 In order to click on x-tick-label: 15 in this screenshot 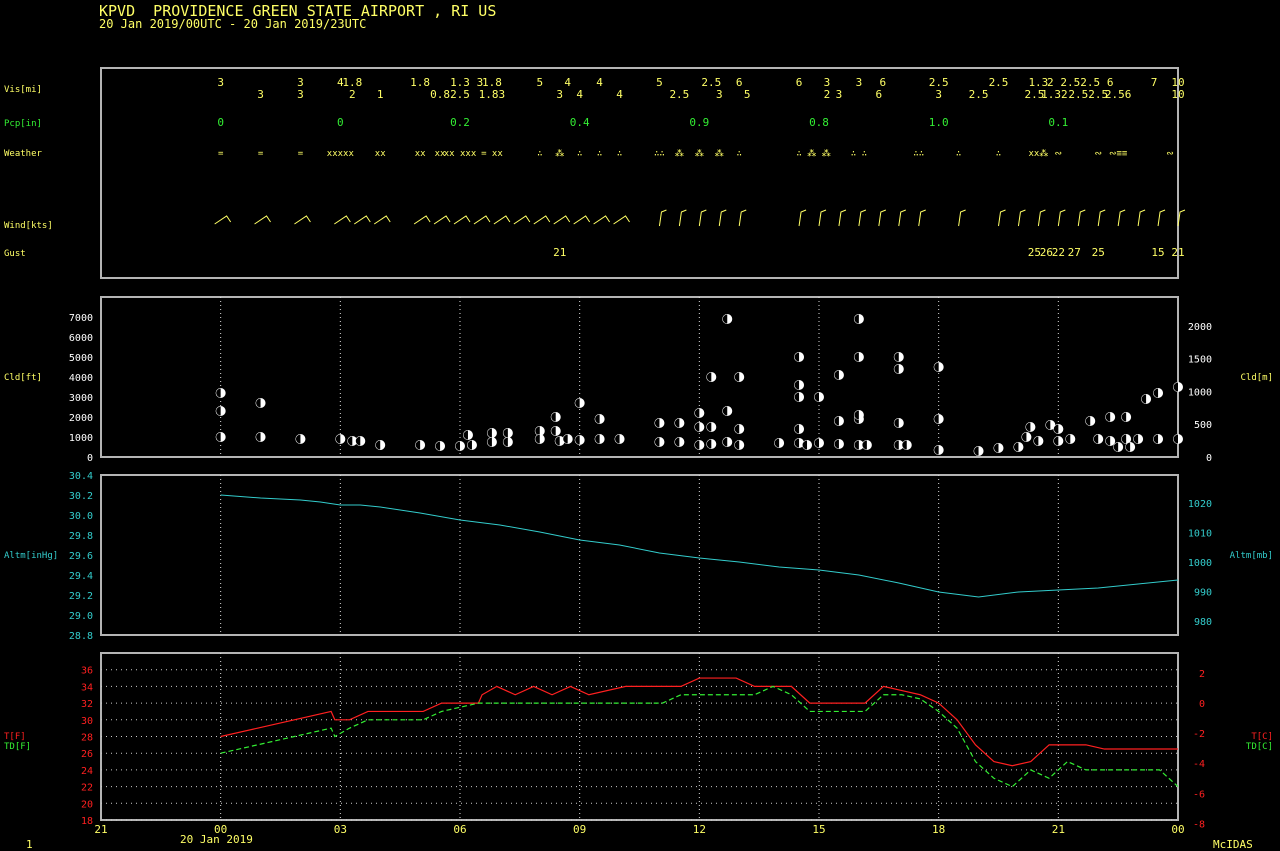, I will do `click(818, 829)`.